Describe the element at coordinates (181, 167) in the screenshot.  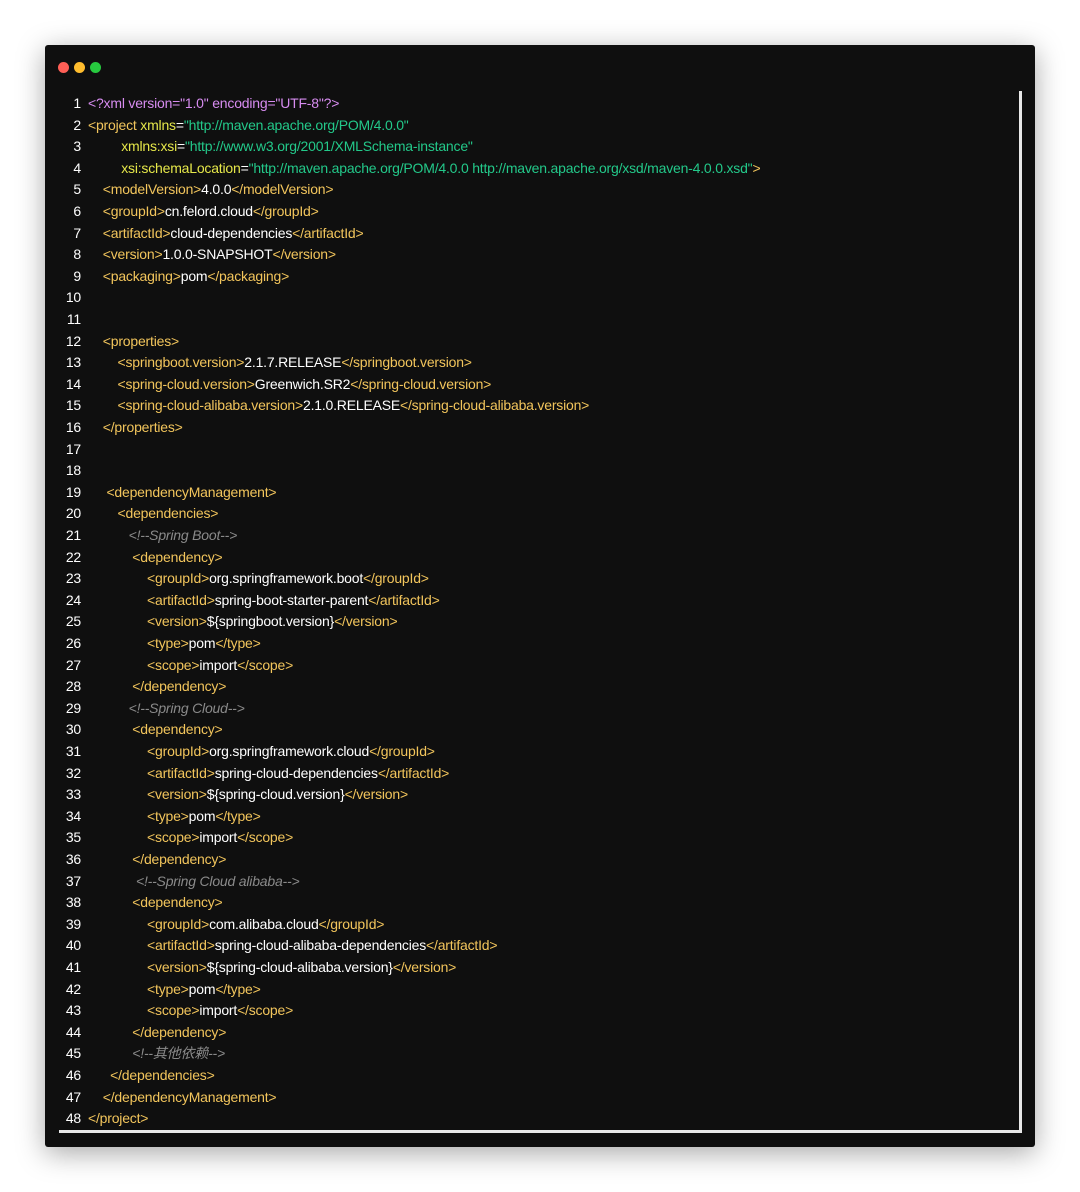
I see `code-token: xsi:schemaLocation` at that location.